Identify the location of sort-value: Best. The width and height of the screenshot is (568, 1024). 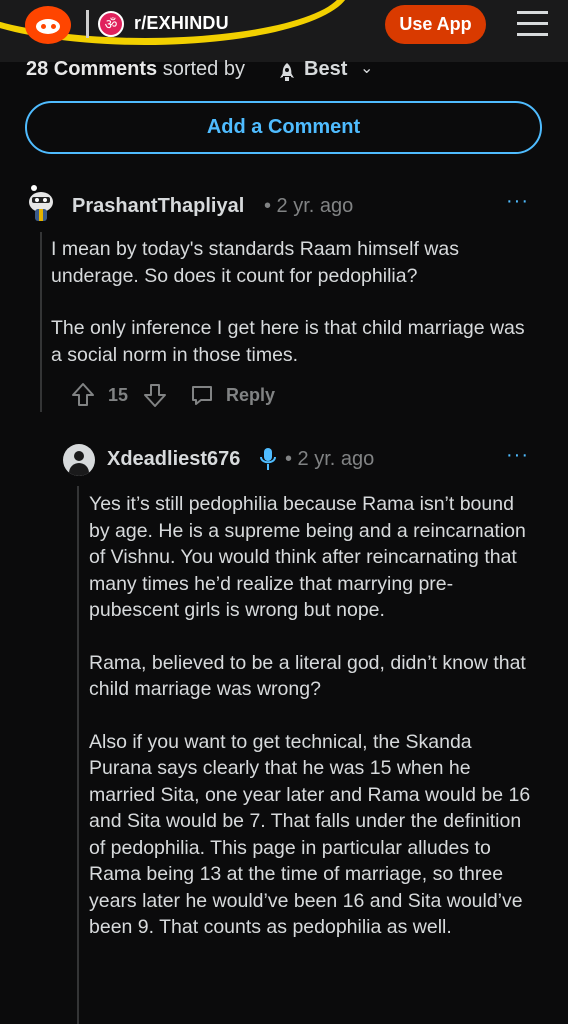
(326, 69).